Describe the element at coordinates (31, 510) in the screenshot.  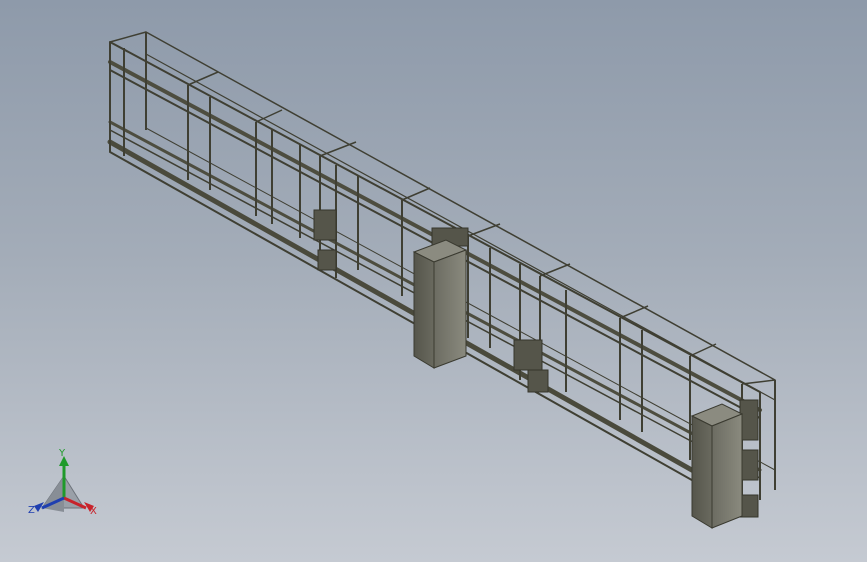
I see `z-axis-label: Z` at that location.